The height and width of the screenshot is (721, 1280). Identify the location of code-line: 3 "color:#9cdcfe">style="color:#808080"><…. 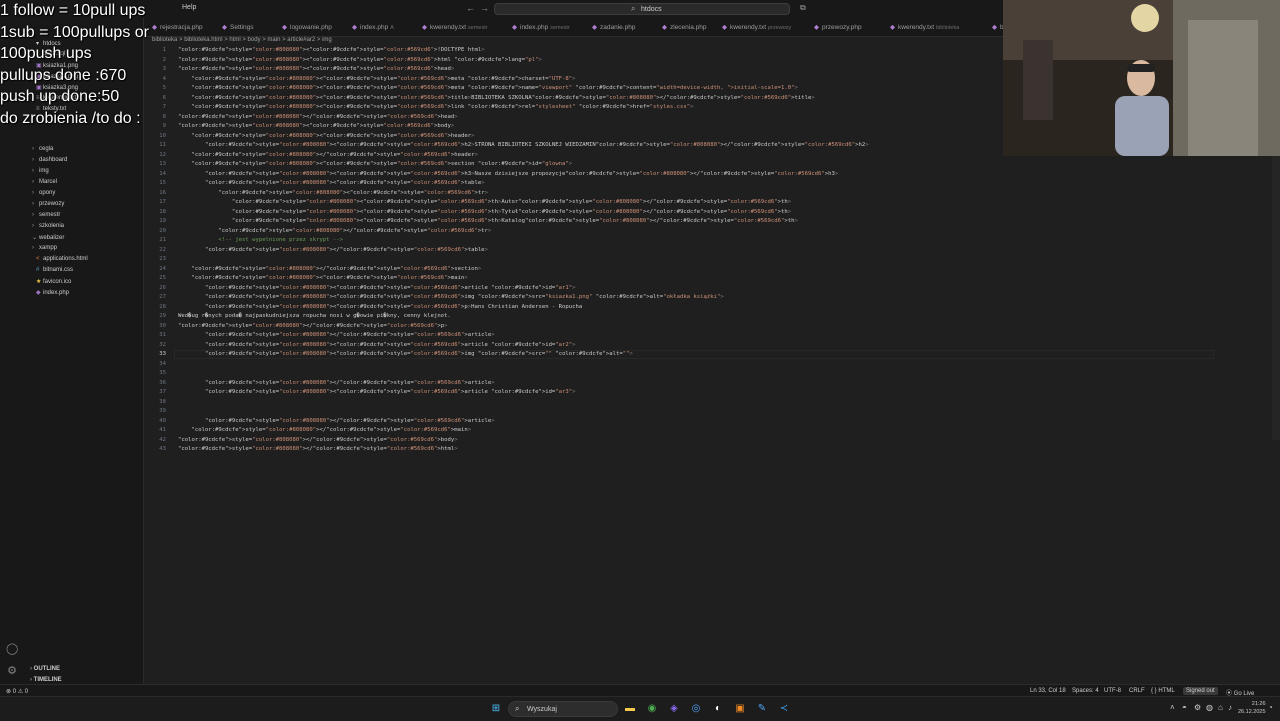
(299, 70).